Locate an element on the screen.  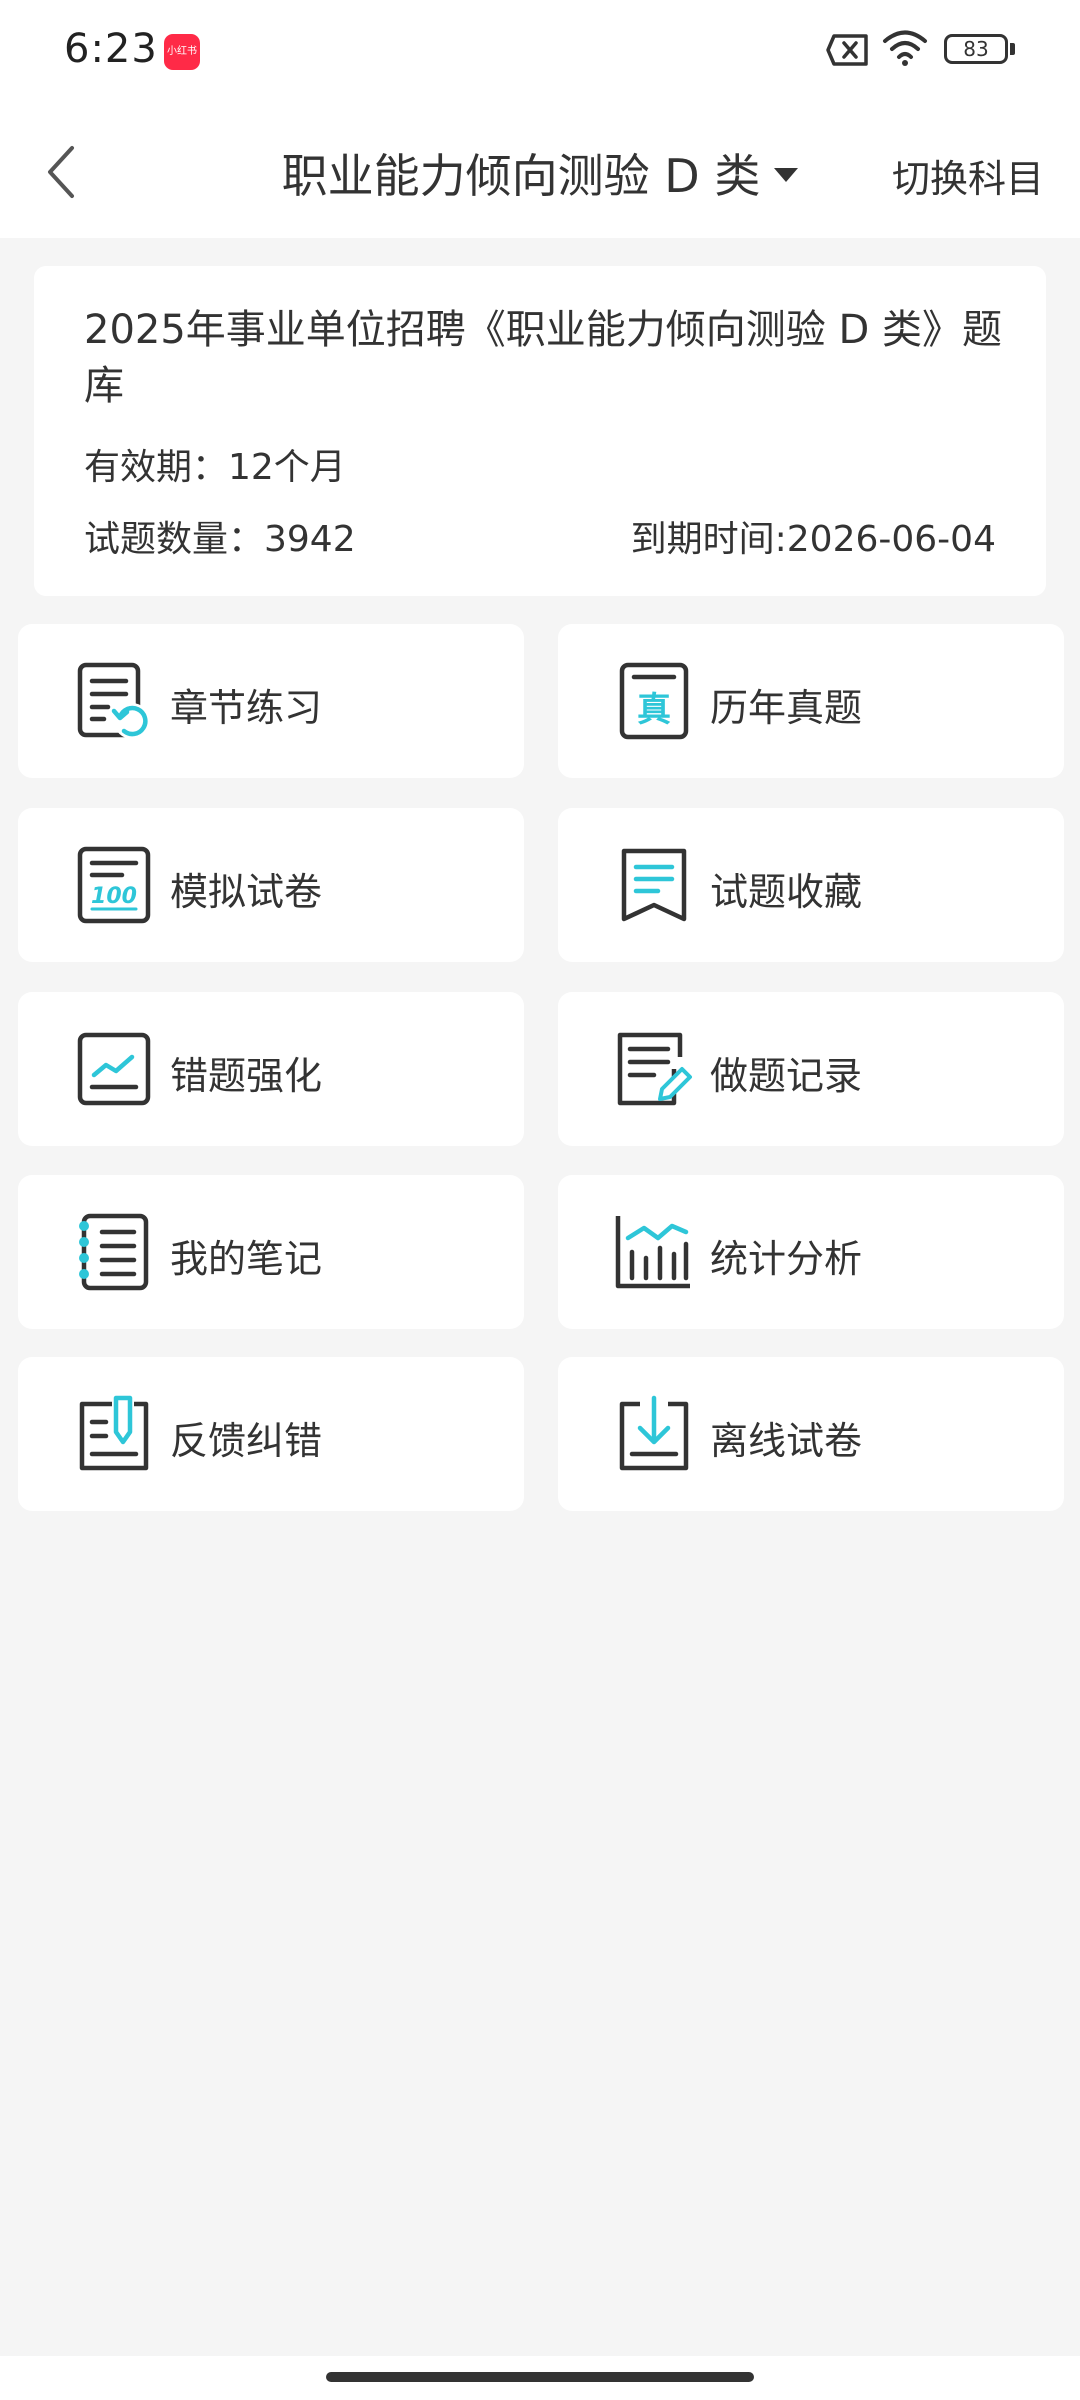
record-icon is located at coordinates (654, 1069).